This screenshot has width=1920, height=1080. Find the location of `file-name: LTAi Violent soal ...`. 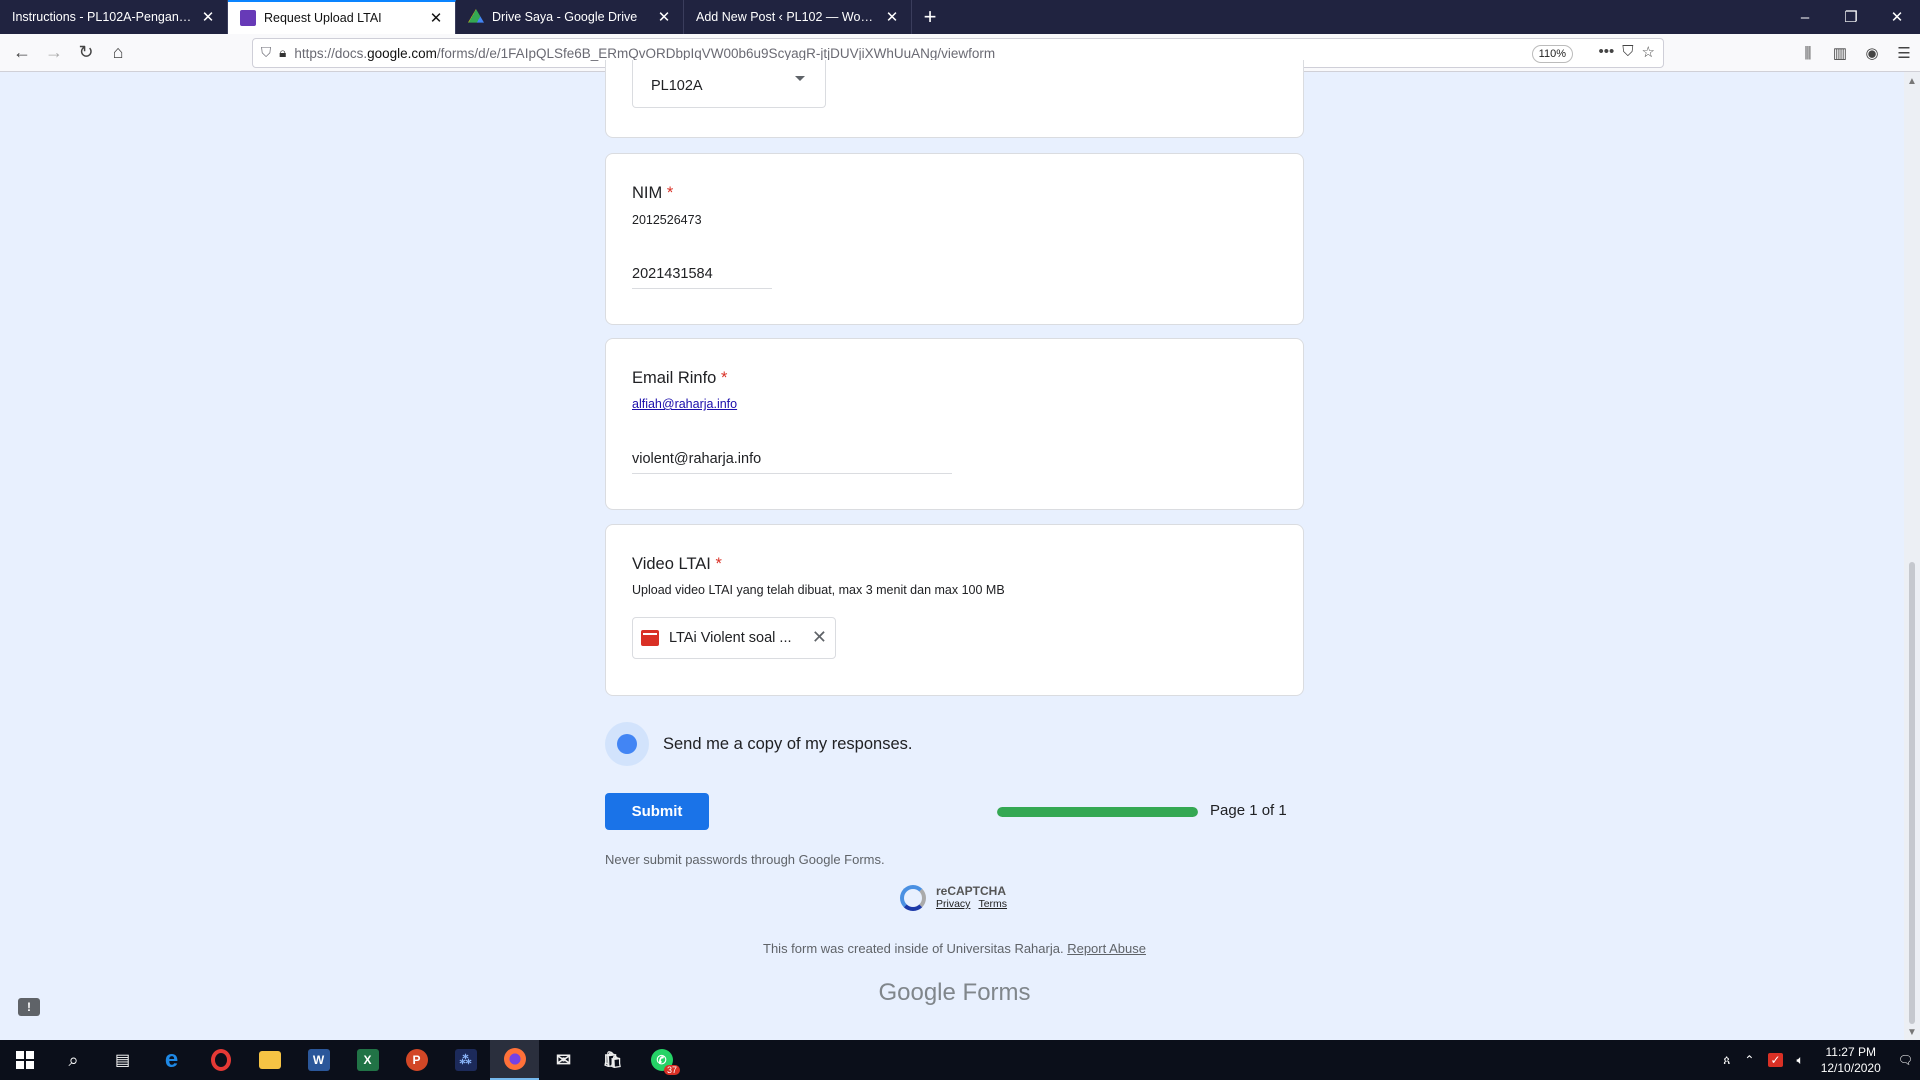

file-name: LTAi Violent soal ... is located at coordinates (730, 638).